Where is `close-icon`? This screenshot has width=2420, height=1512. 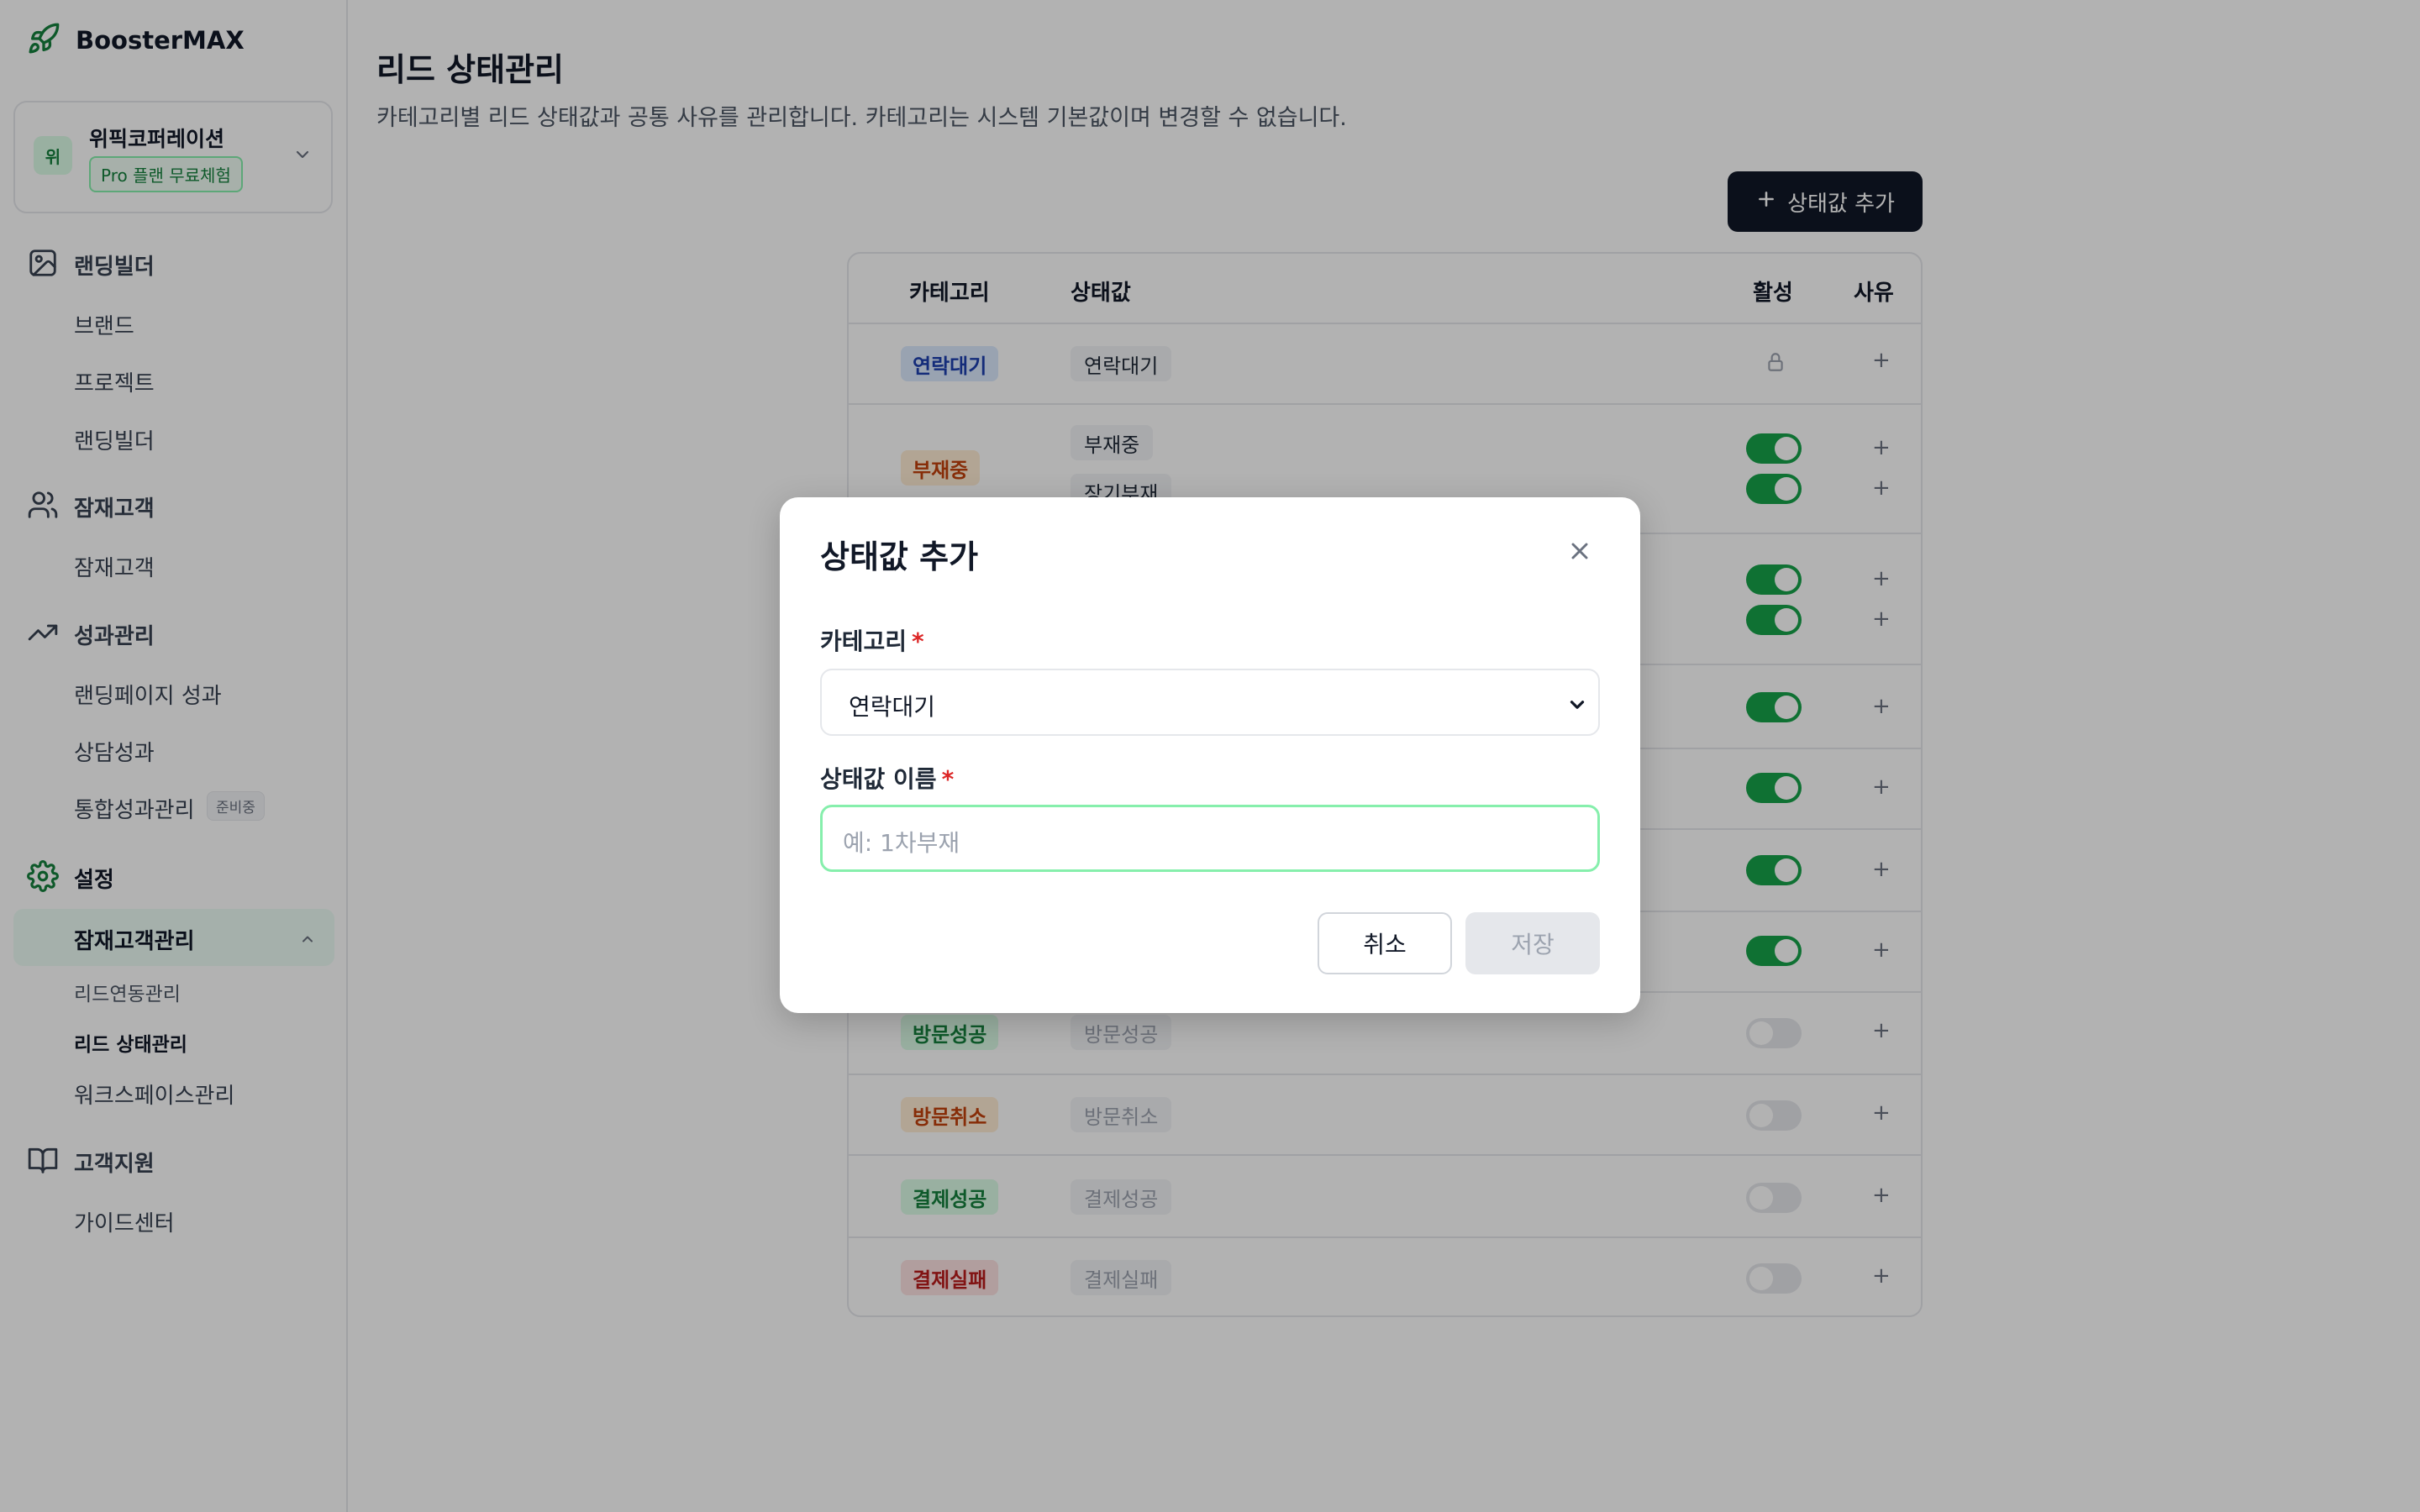 close-icon is located at coordinates (1579, 553).